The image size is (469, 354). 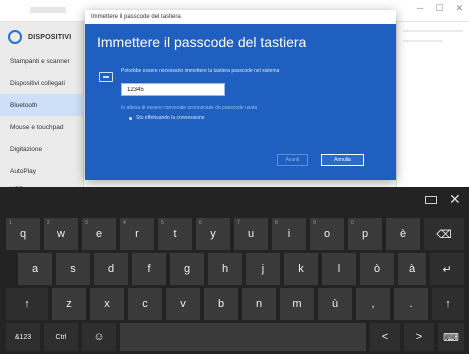 I want to click on key-c: c, so click(x=145, y=304).